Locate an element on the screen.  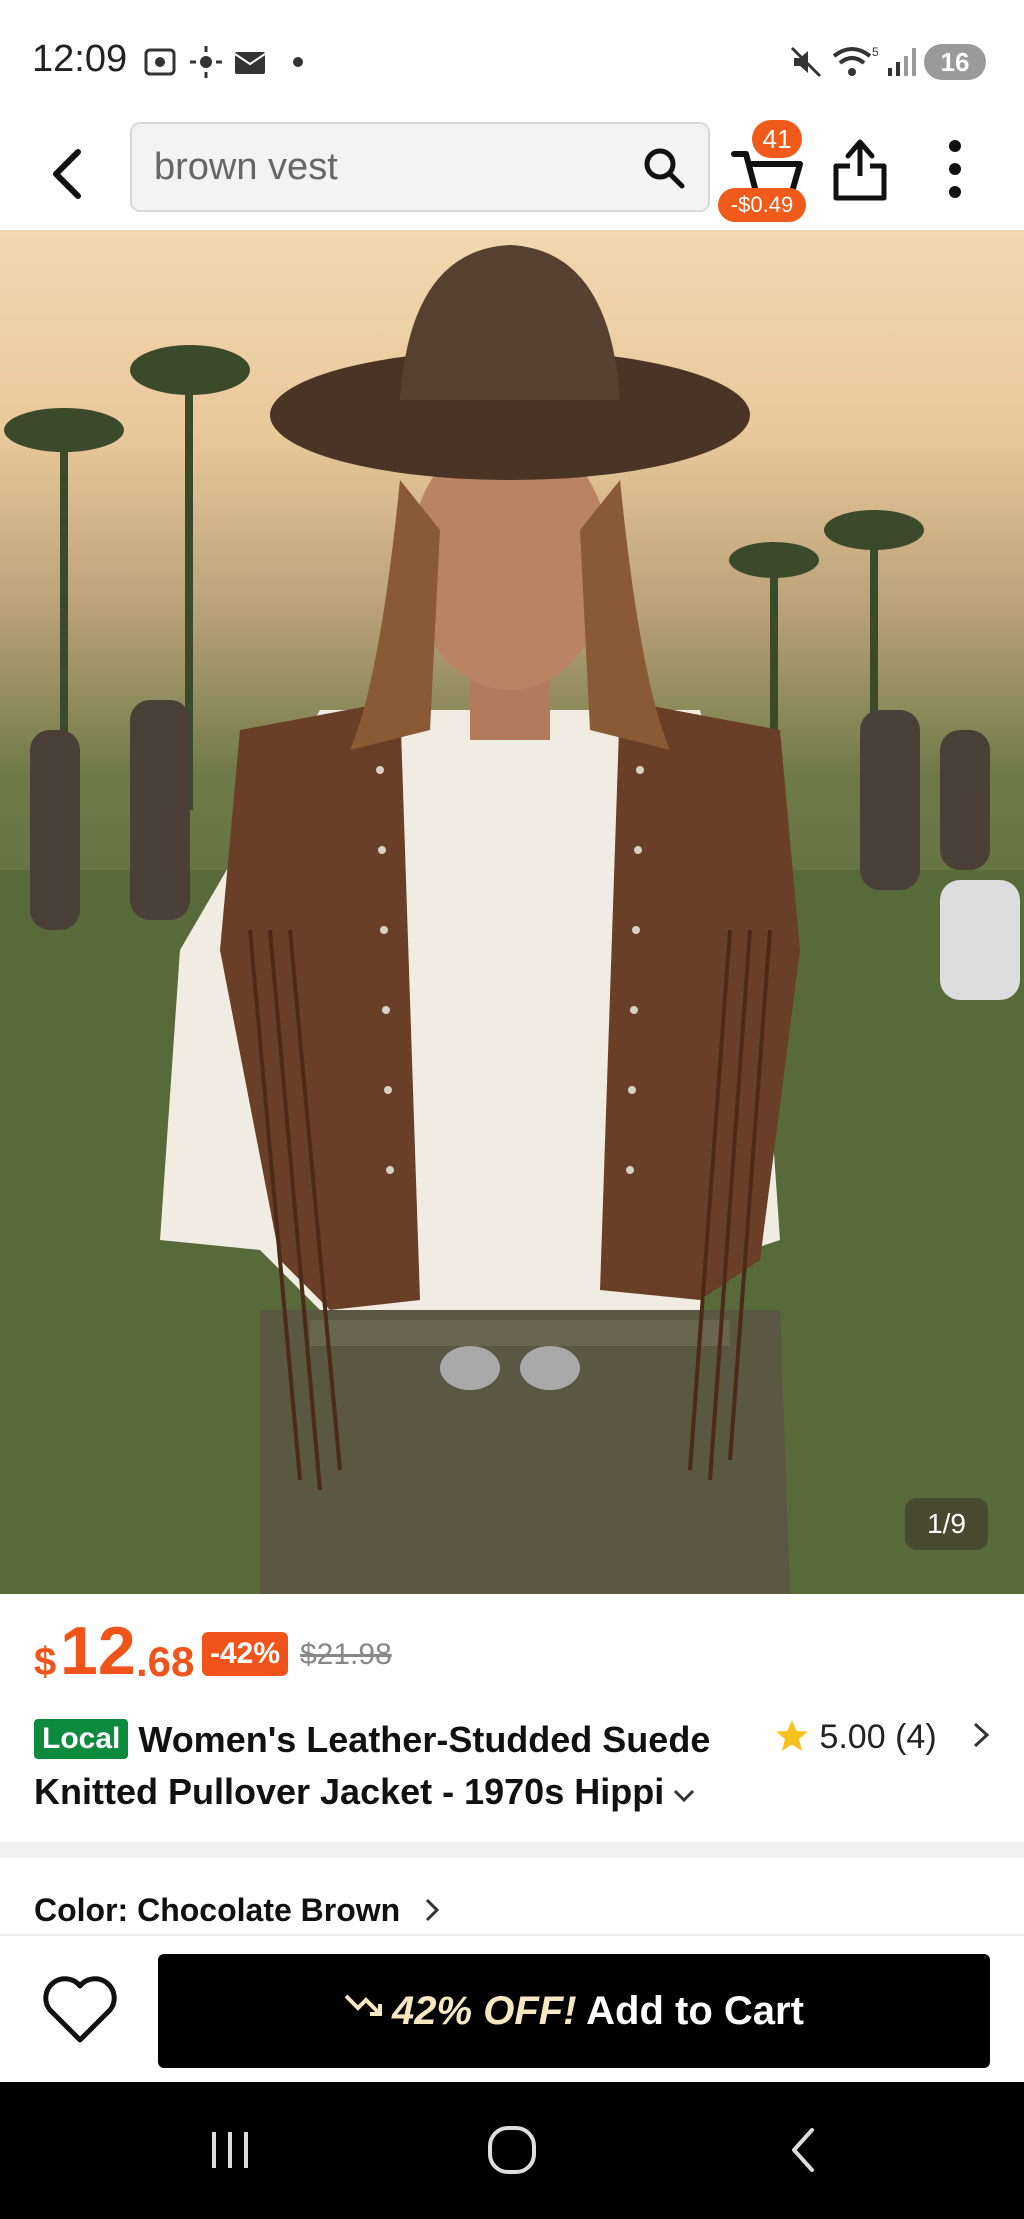
price-integer: 12 is located at coordinates (98, 1651).